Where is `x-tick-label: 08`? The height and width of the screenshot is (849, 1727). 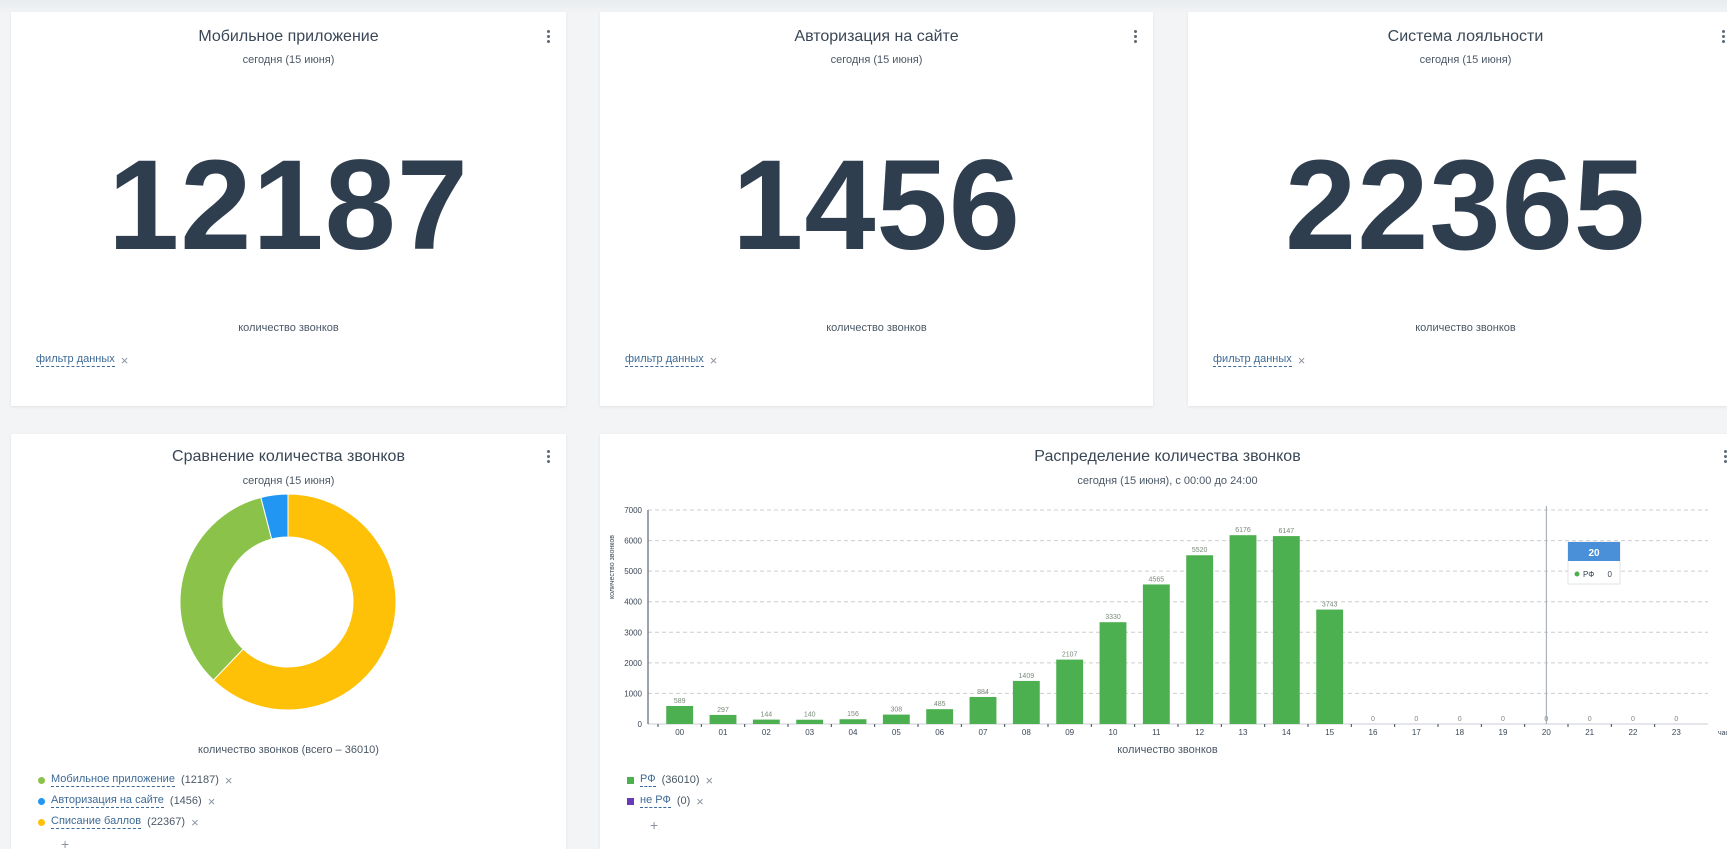
x-tick-label: 08 is located at coordinates (1026, 732).